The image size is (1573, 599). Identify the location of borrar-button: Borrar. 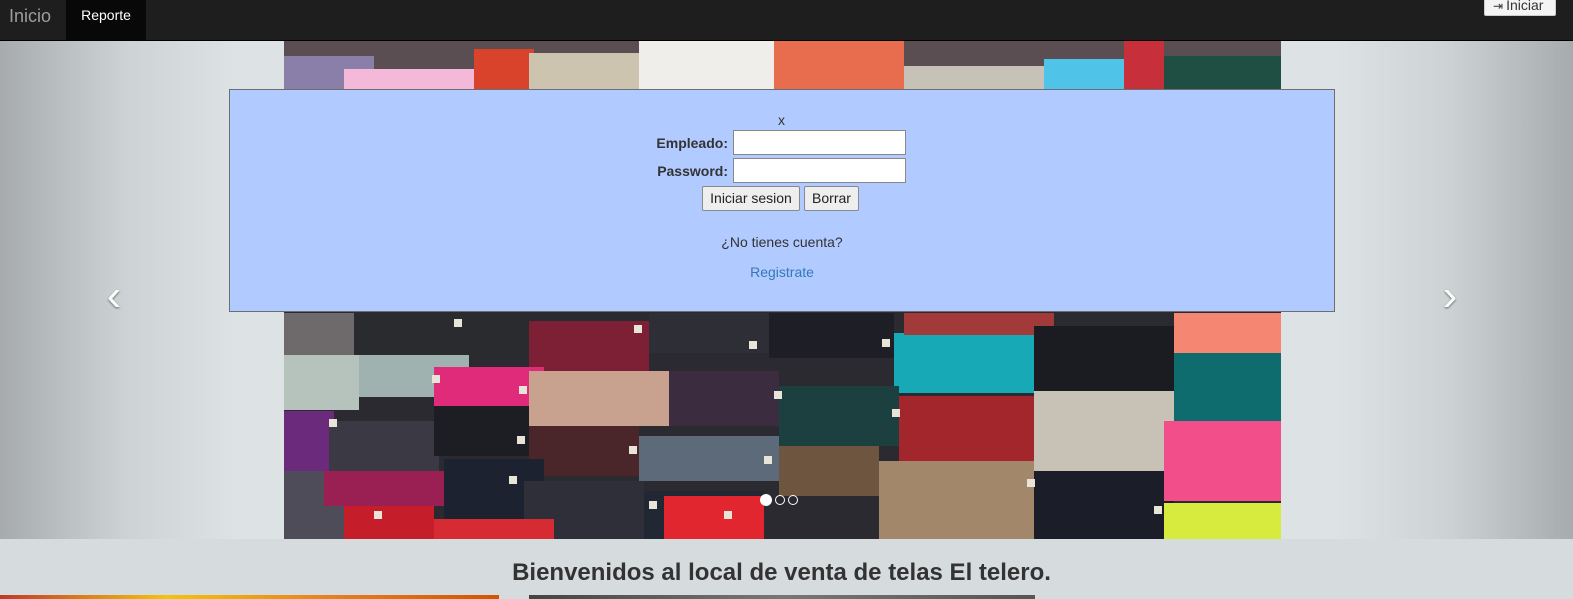
(831, 198).